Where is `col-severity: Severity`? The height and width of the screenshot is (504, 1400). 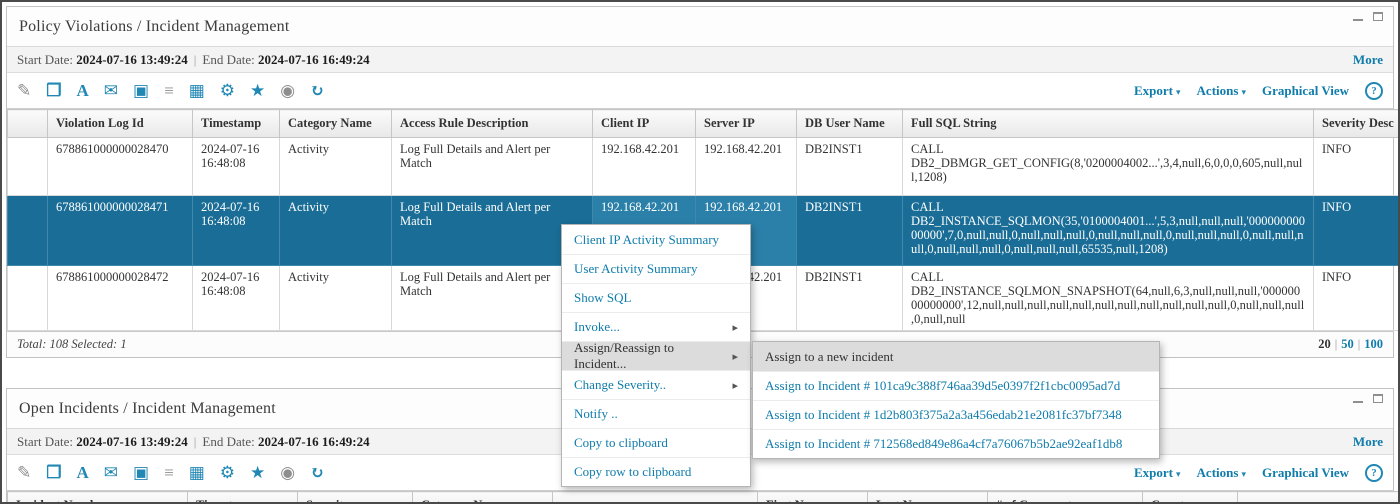
col-severity: Severity is located at coordinates (355, 496).